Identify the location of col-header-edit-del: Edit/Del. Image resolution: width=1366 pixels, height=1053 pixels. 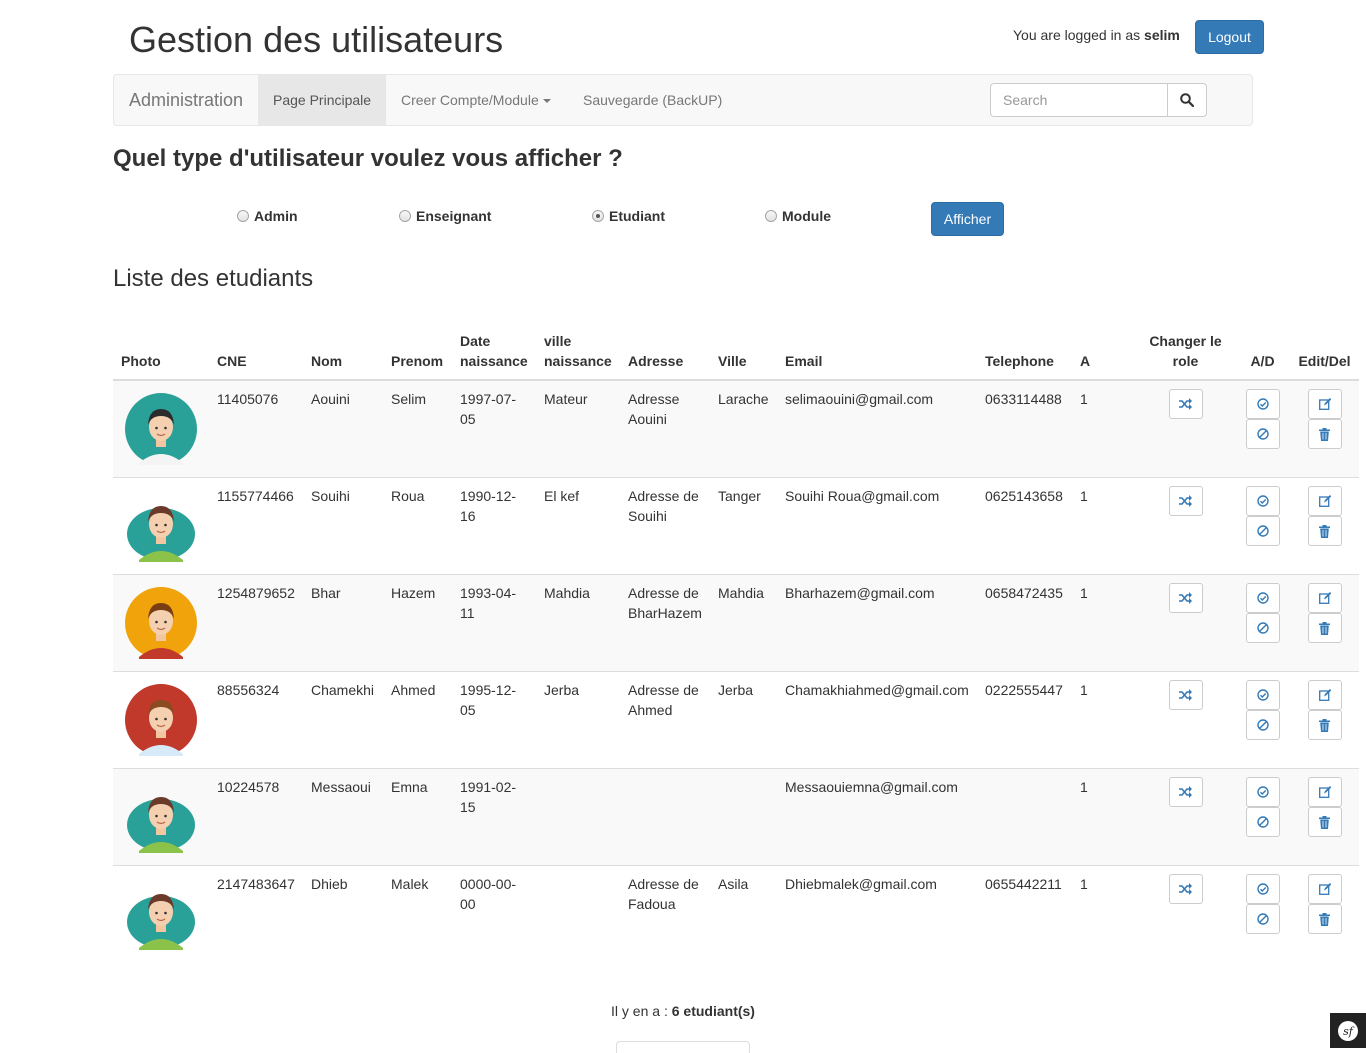
(1324, 349).